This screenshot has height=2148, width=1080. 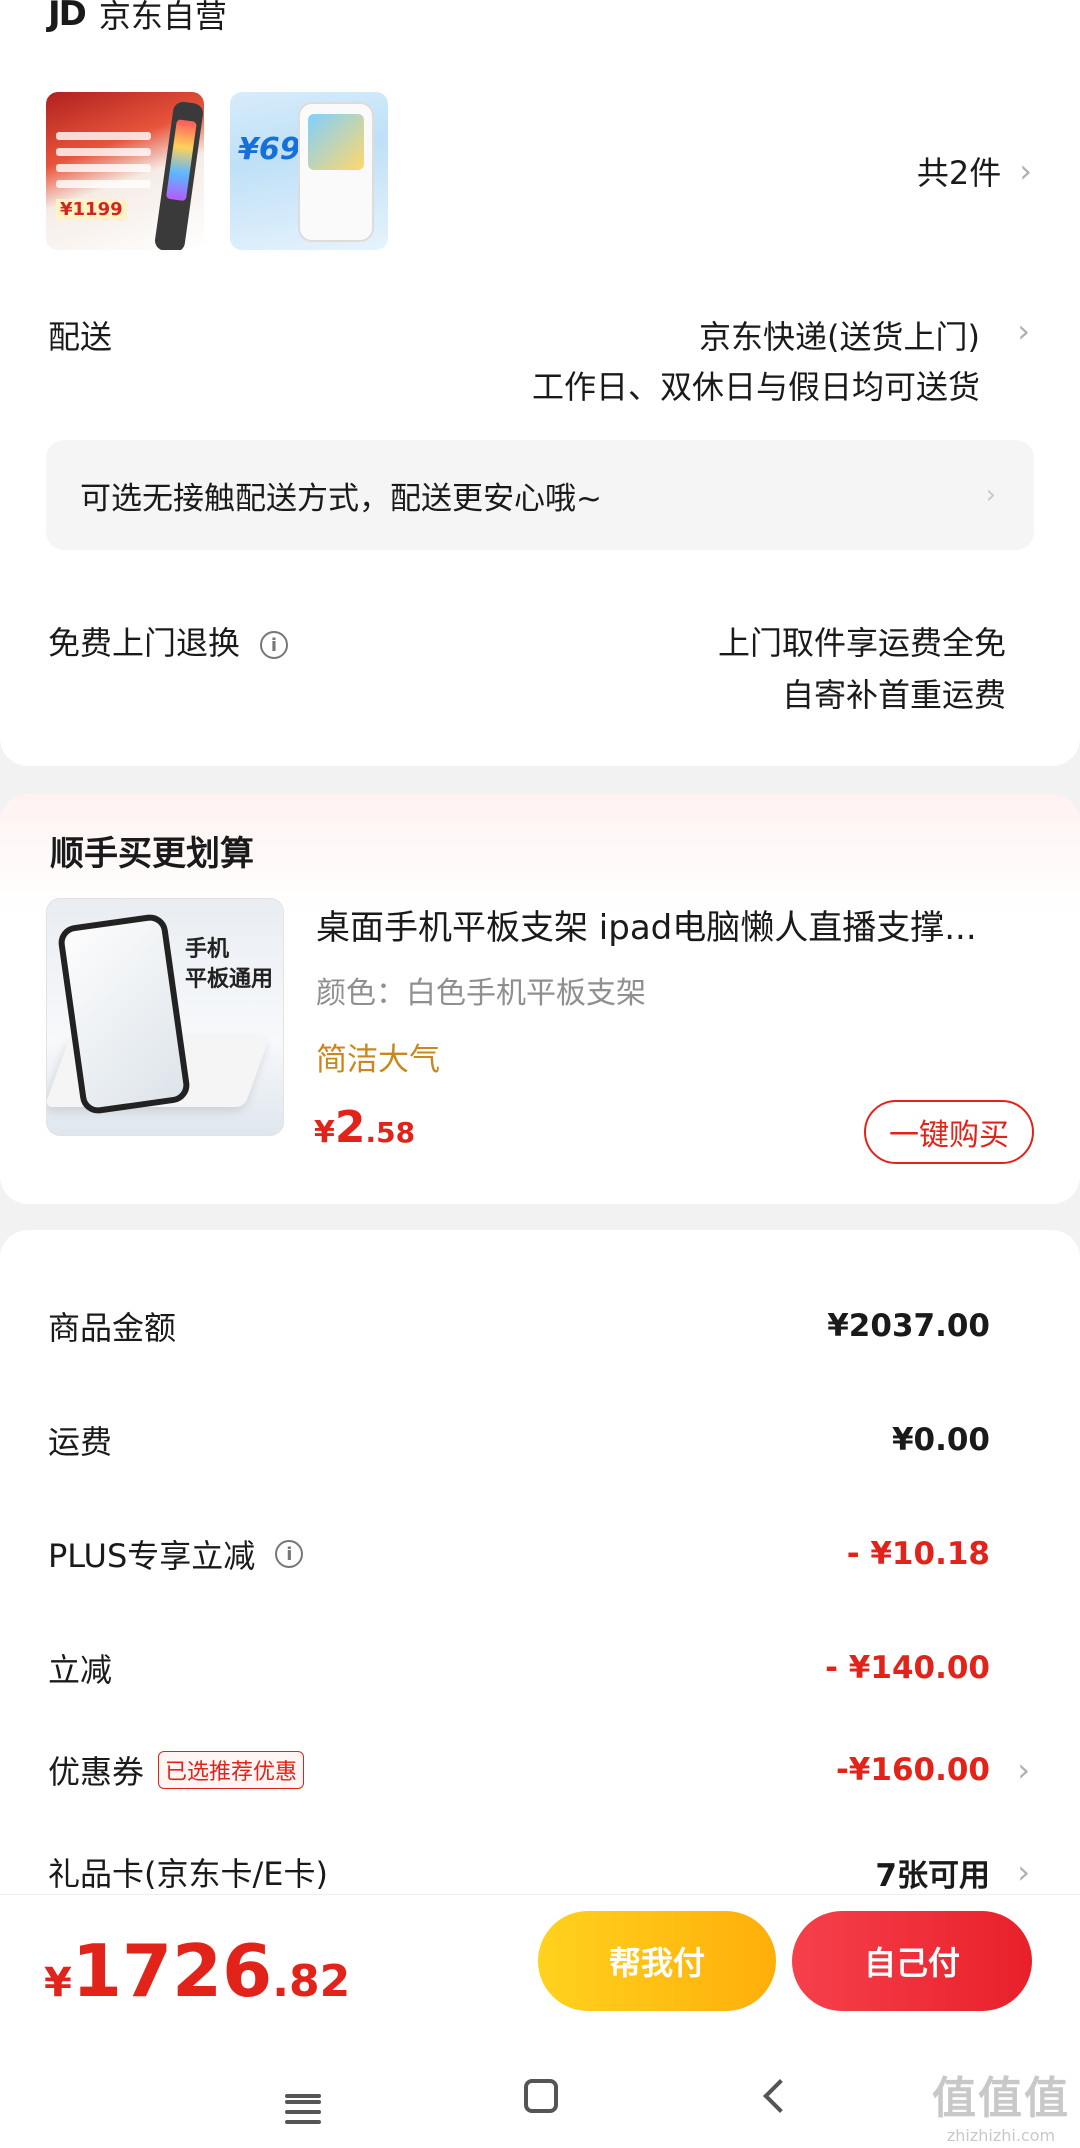 What do you see at coordinates (540, 1770) in the screenshot?
I see `price-row-coupon: 优惠券 已选推荐优惠 -¥160.00 ›` at bounding box center [540, 1770].